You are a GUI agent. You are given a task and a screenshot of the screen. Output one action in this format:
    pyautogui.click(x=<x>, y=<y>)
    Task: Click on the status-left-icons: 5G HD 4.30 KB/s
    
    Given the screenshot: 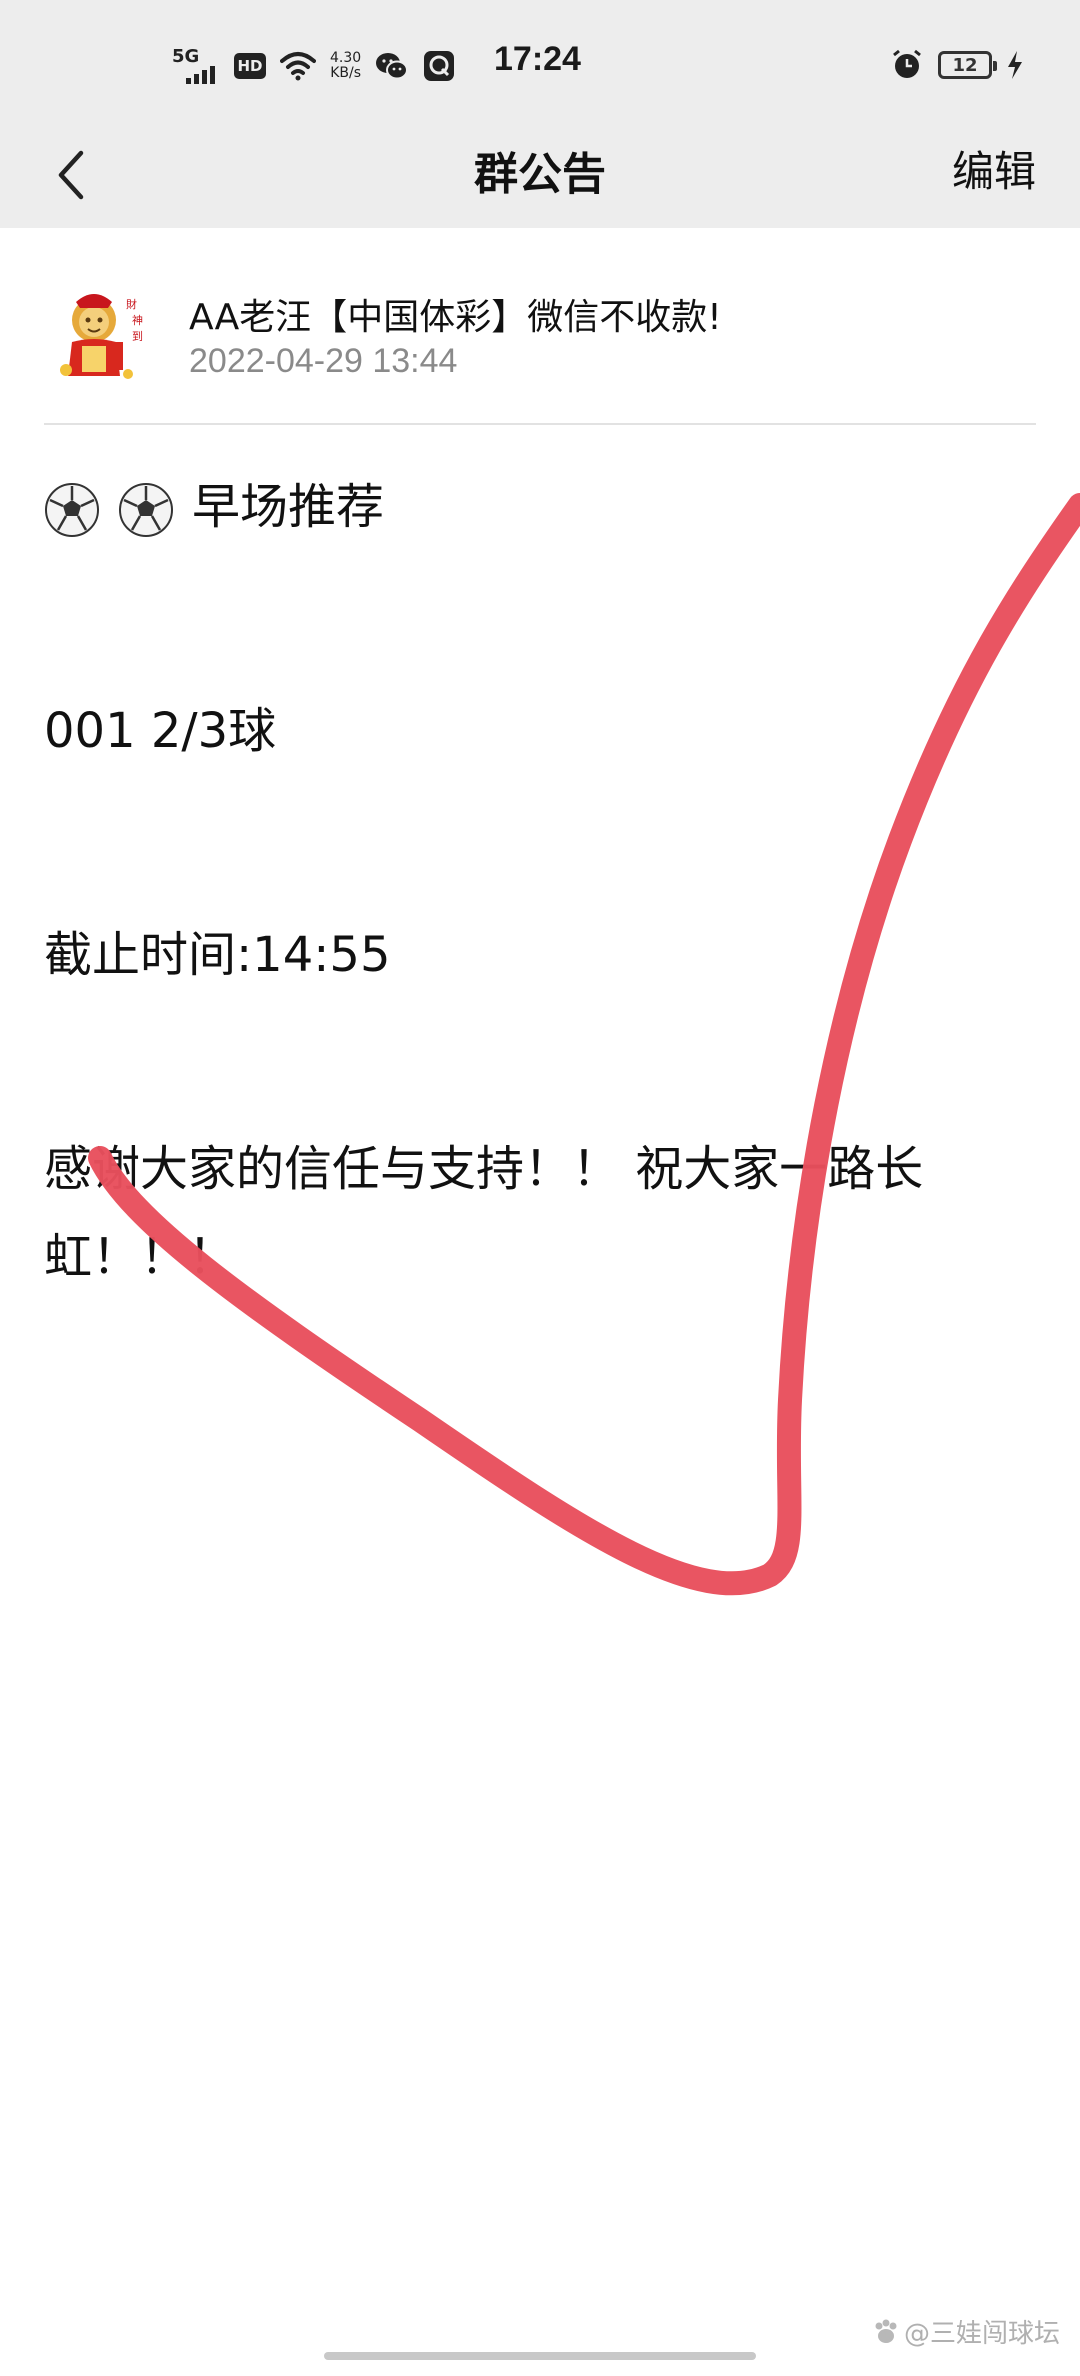 What is the action you would take?
    pyautogui.click(x=313, y=66)
    